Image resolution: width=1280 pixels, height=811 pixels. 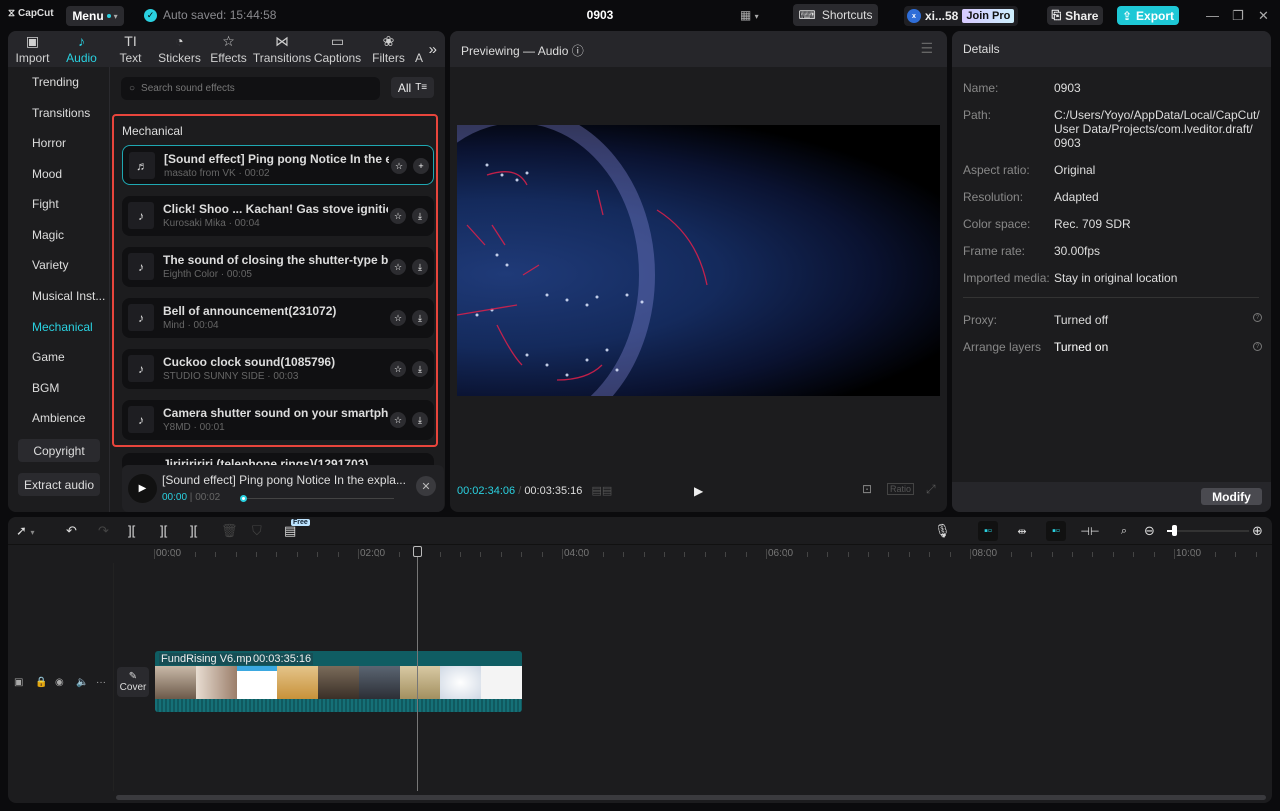 What do you see at coordinates (1022, 531) in the screenshot?
I see `snap-icon: ⇹` at bounding box center [1022, 531].